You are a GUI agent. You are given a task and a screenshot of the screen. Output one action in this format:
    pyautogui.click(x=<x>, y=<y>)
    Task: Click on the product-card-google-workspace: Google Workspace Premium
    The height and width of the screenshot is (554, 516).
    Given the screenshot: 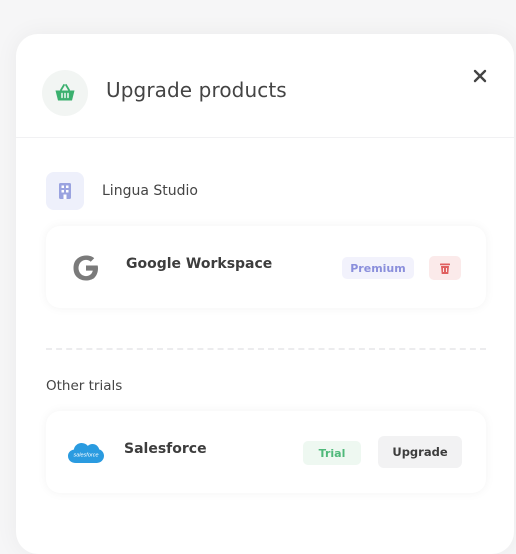 What is the action you would take?
    pyautogui.click(x=266, y=267)
    